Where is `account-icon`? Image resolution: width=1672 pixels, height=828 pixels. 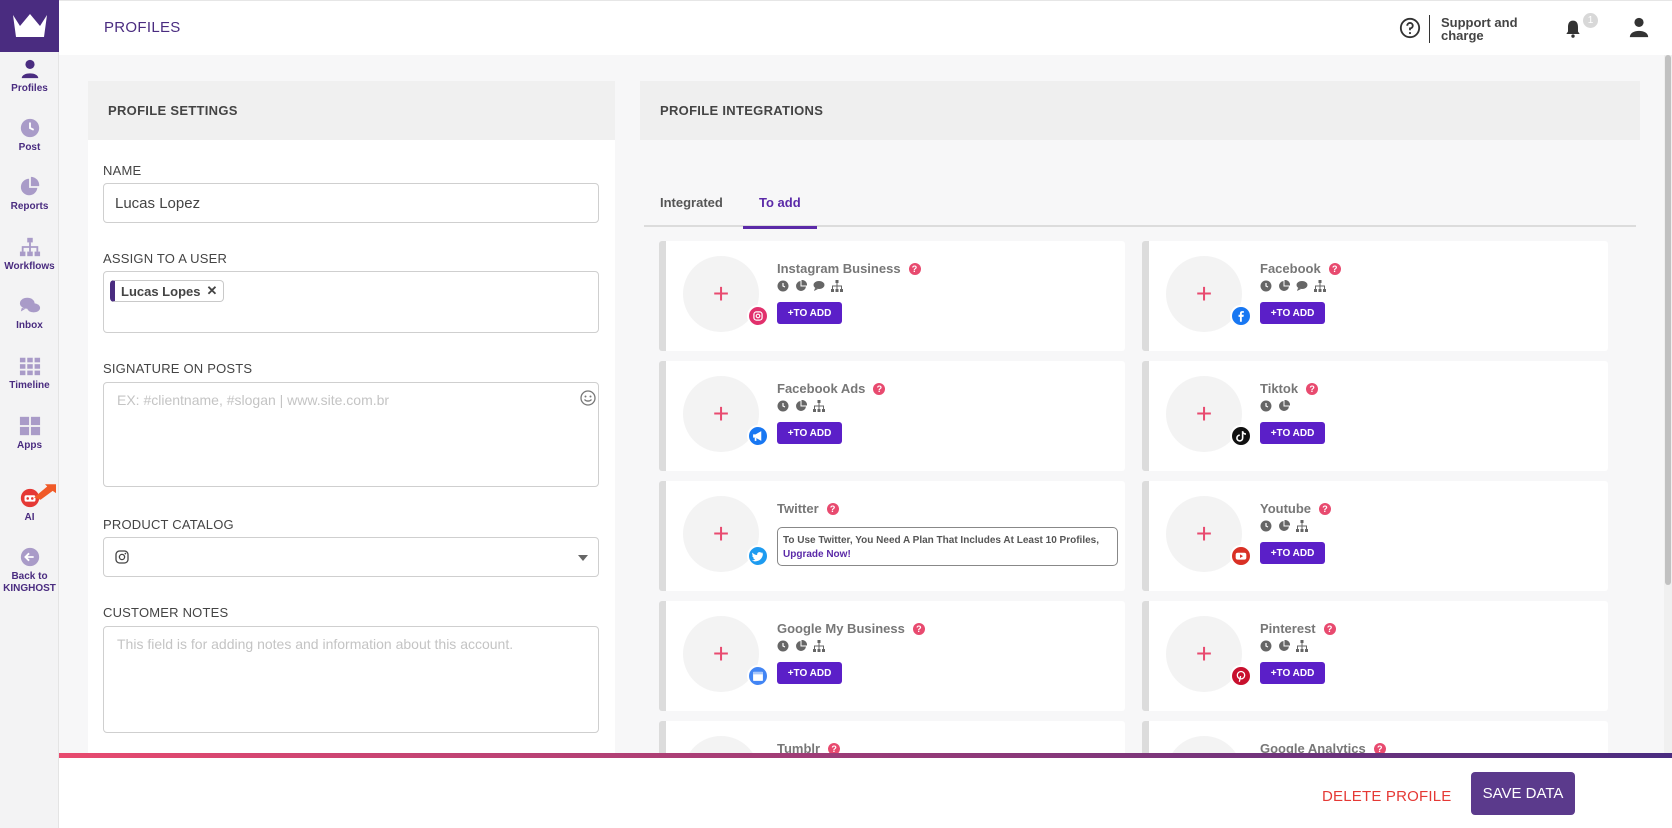 account-icon is located at coordinates (1639, 27).